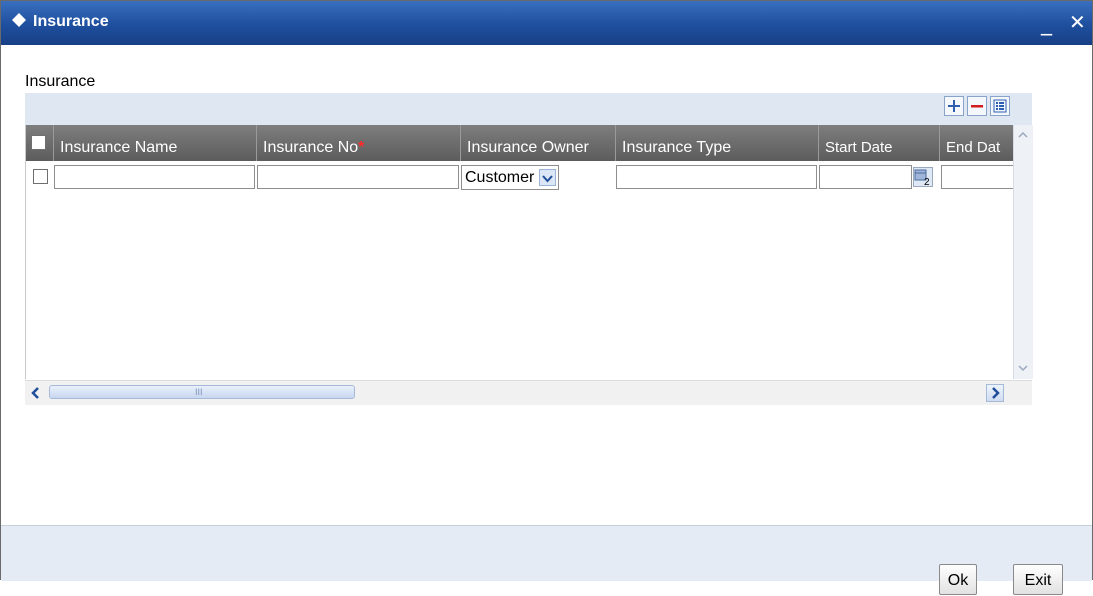 The image size is (1093, 596). I want to click on scroll-left-icon, so click(36, 393).